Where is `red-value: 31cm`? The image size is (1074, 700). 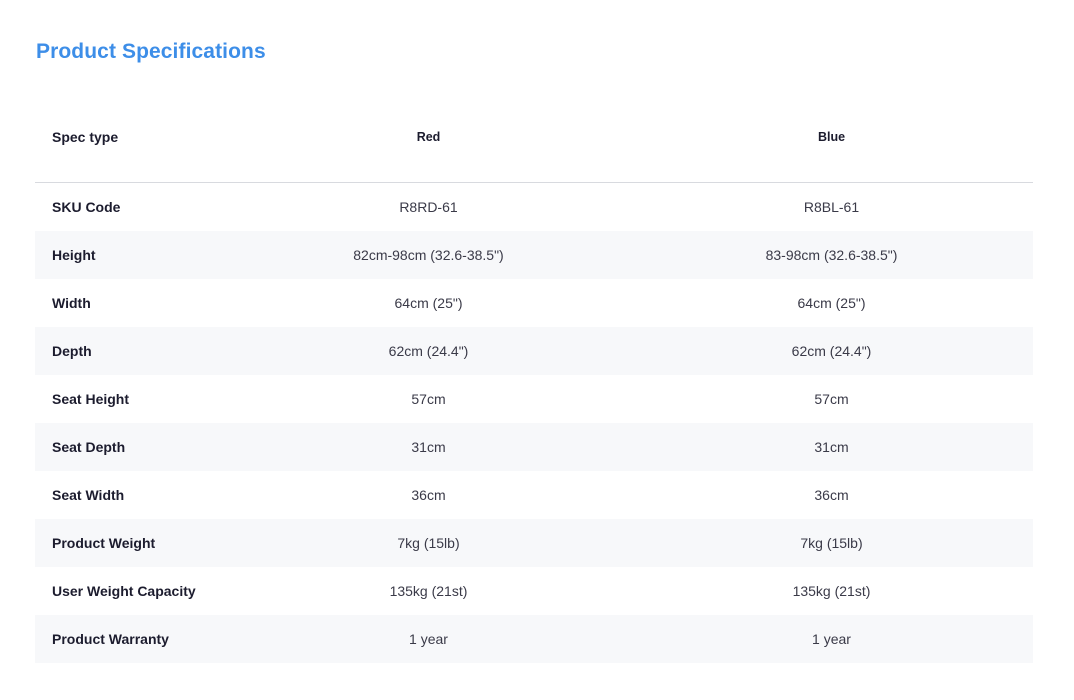 red-value: 31cm is located at coordinates (428, 447).